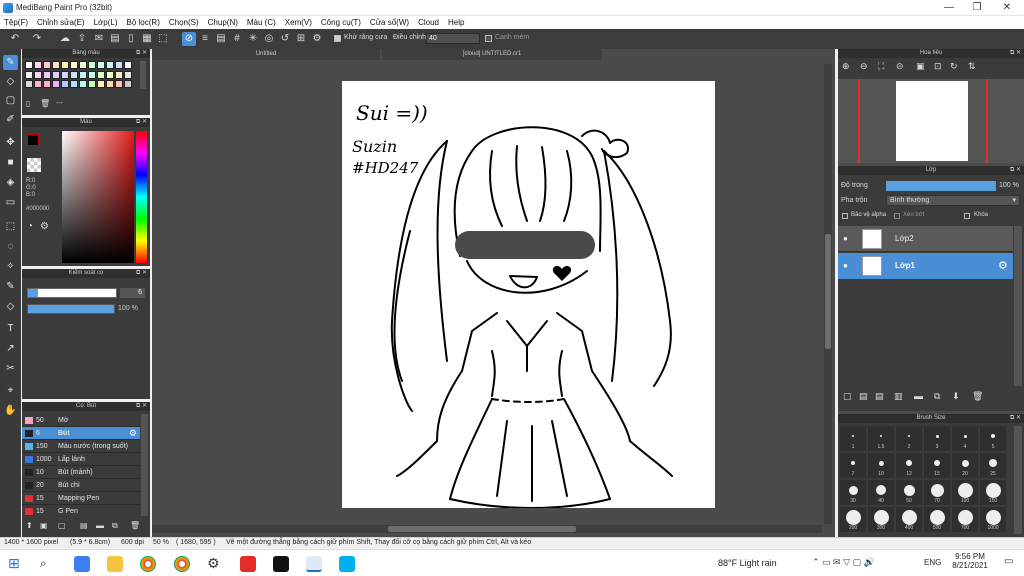 The width and height of the screenshot is (1024, 576). Describe the element at coordinates (62, 525) in the screenshot. I see `new-brush-icon: ▢` at that location.